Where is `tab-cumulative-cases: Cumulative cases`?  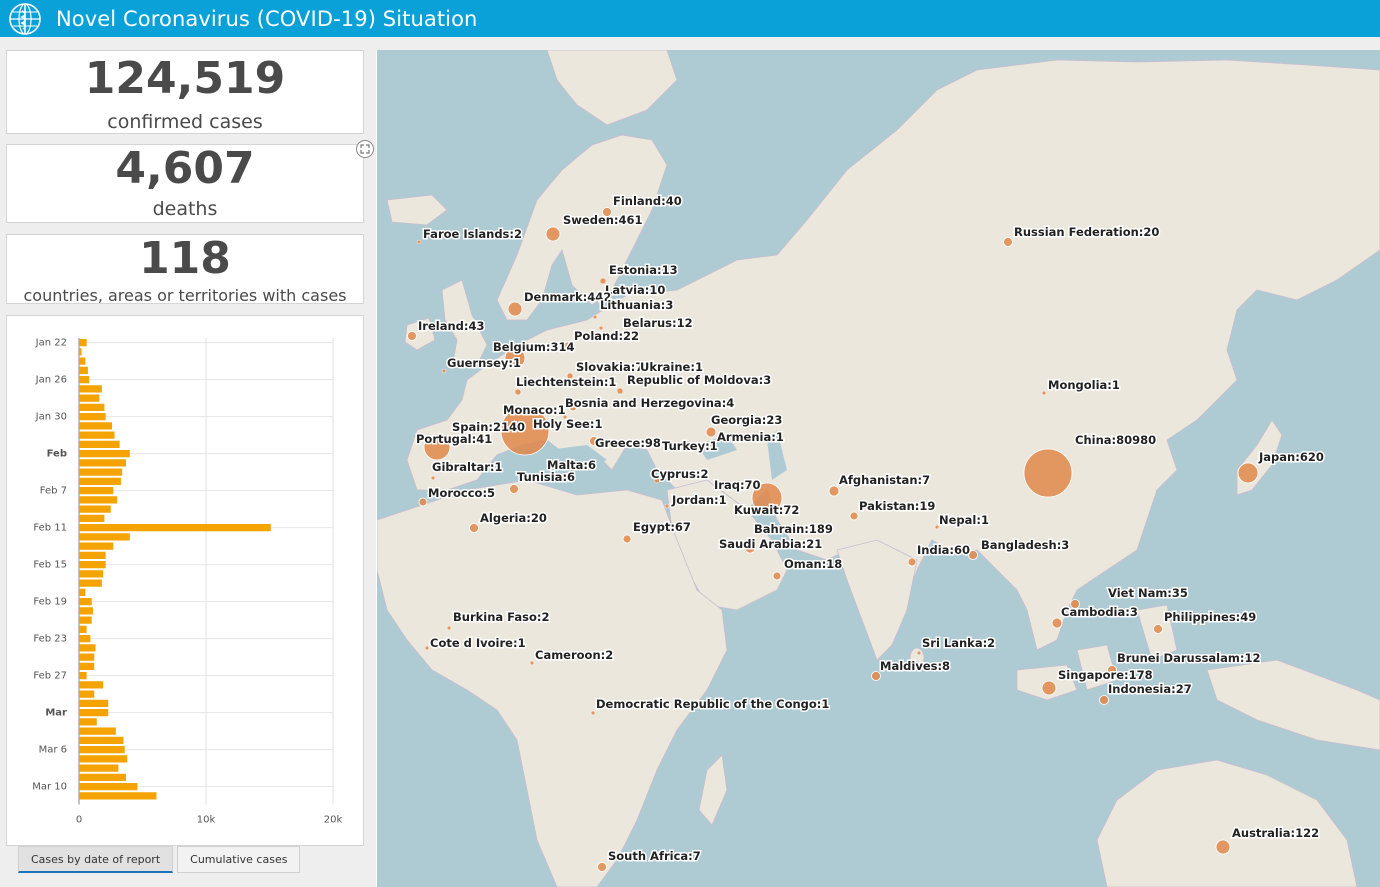
tab-cumulative-cases: Cumulative cases is located at coordinates (239, 859).